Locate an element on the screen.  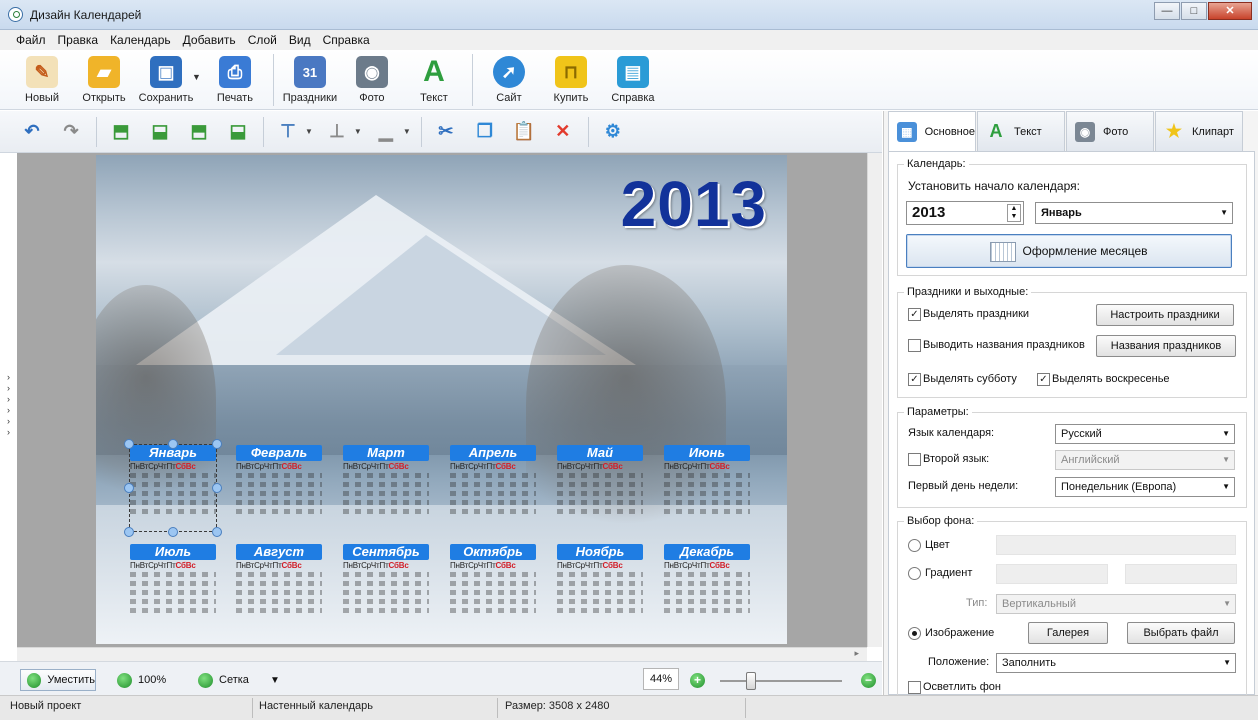
menu-layer: Слой is located at coordinates (262, 40).